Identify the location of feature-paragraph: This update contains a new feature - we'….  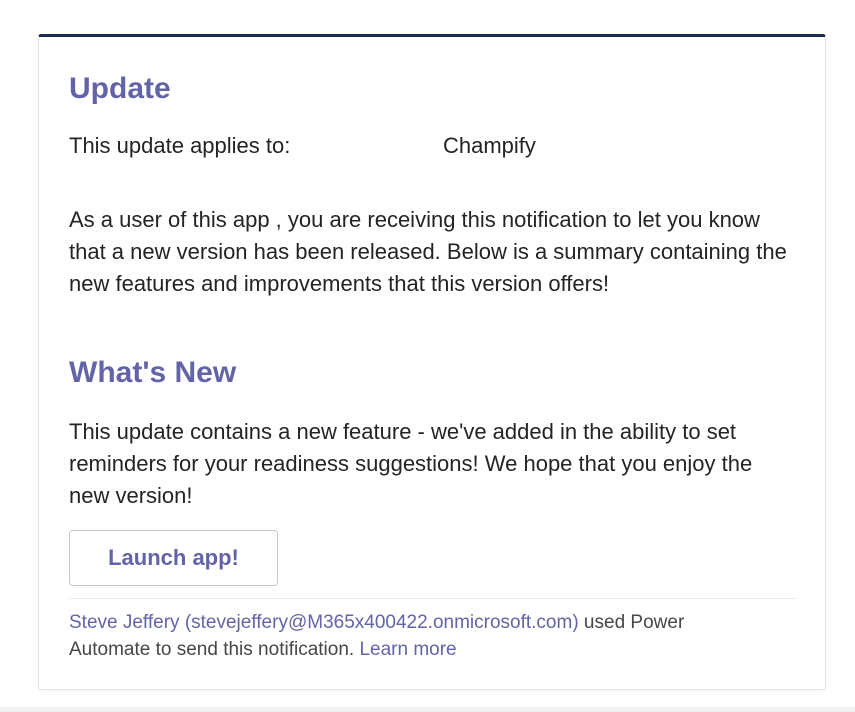
(411, 463).